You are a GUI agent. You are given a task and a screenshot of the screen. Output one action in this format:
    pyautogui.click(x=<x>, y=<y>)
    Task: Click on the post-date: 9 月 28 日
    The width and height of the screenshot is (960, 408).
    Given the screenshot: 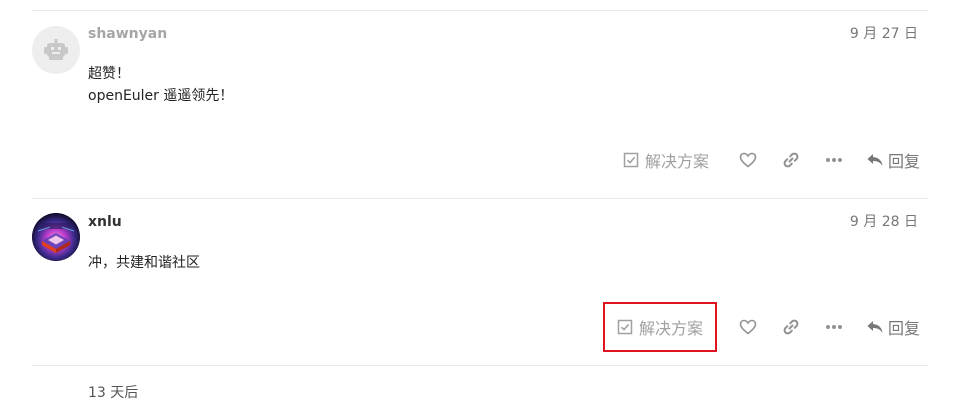 What is the action you would take?
    pyautogui.click(x=884, y=222)
    